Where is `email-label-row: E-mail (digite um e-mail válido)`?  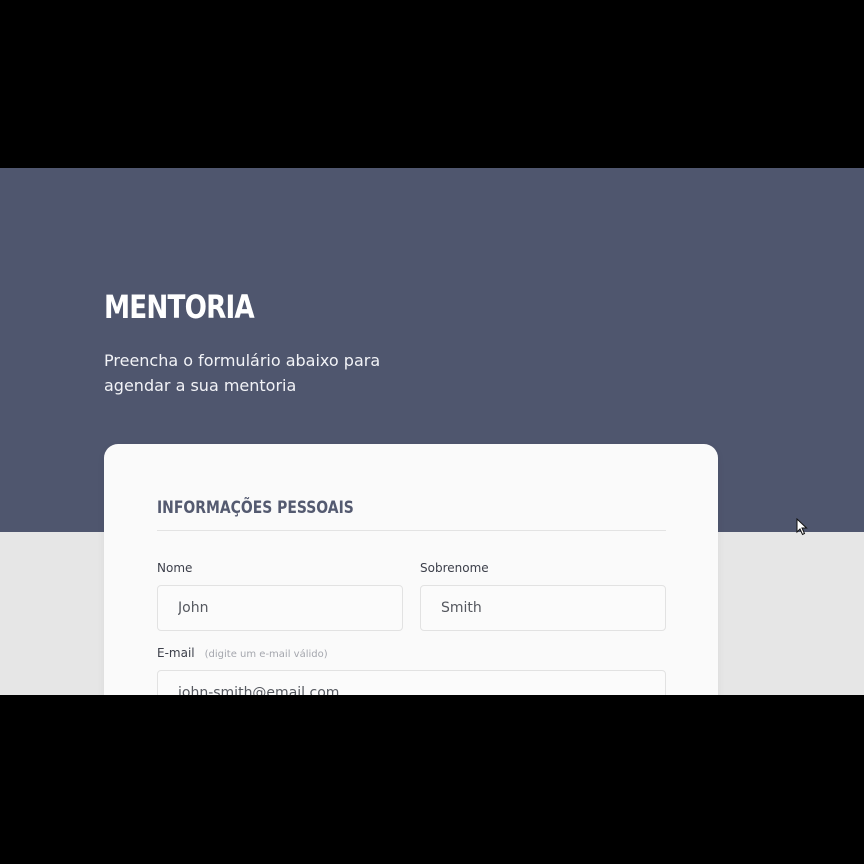 email-label-row: E-mail (digite um e-mail válido) is located at coordinates (242, 653).